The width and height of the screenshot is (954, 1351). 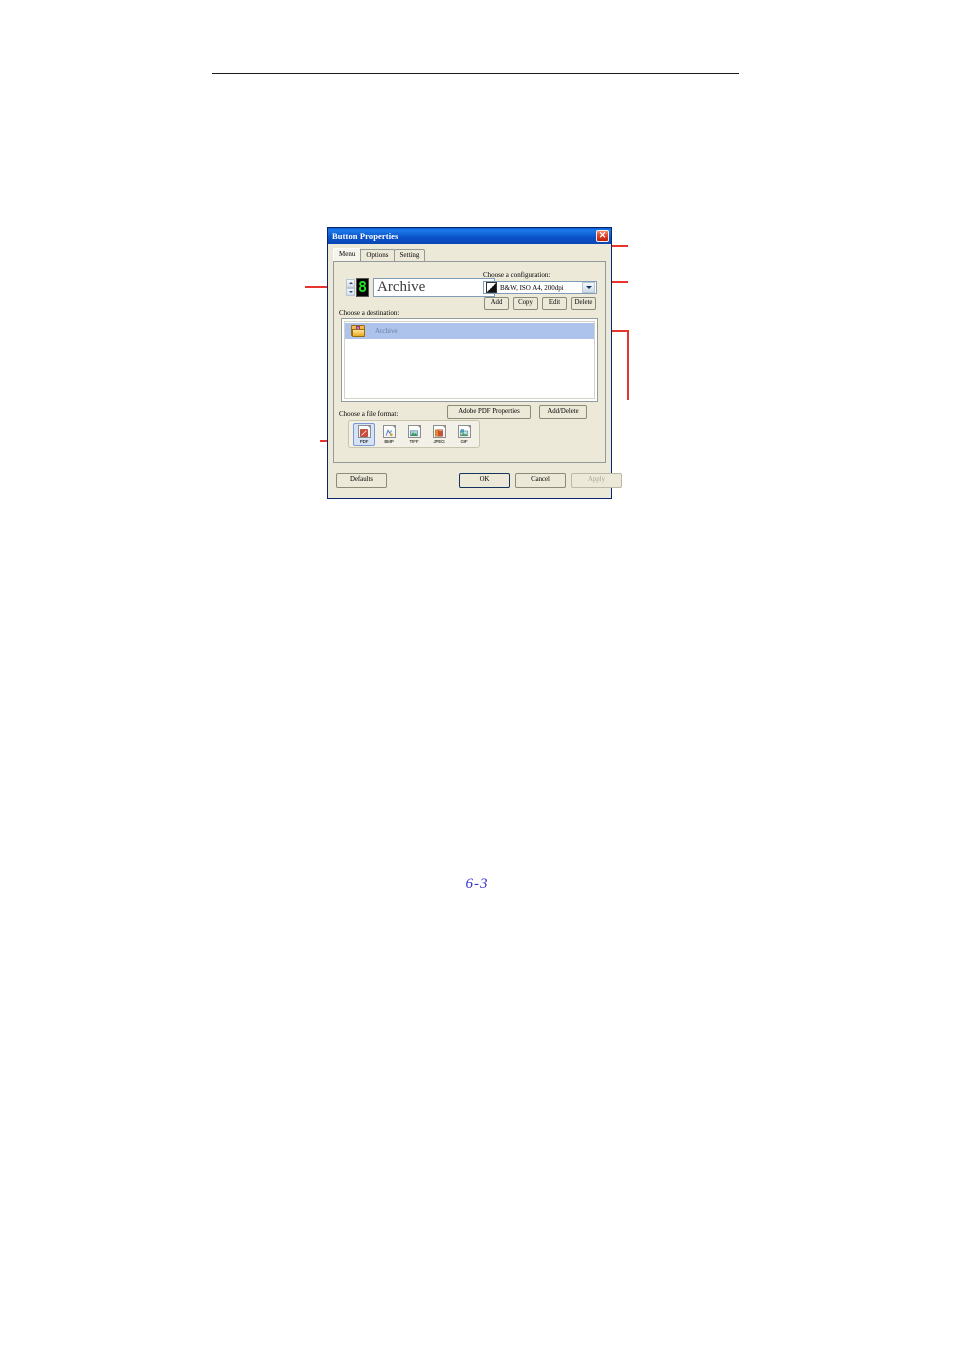 I want to click on format-label-jpeg: JPEG, so click(x=439, y=441).